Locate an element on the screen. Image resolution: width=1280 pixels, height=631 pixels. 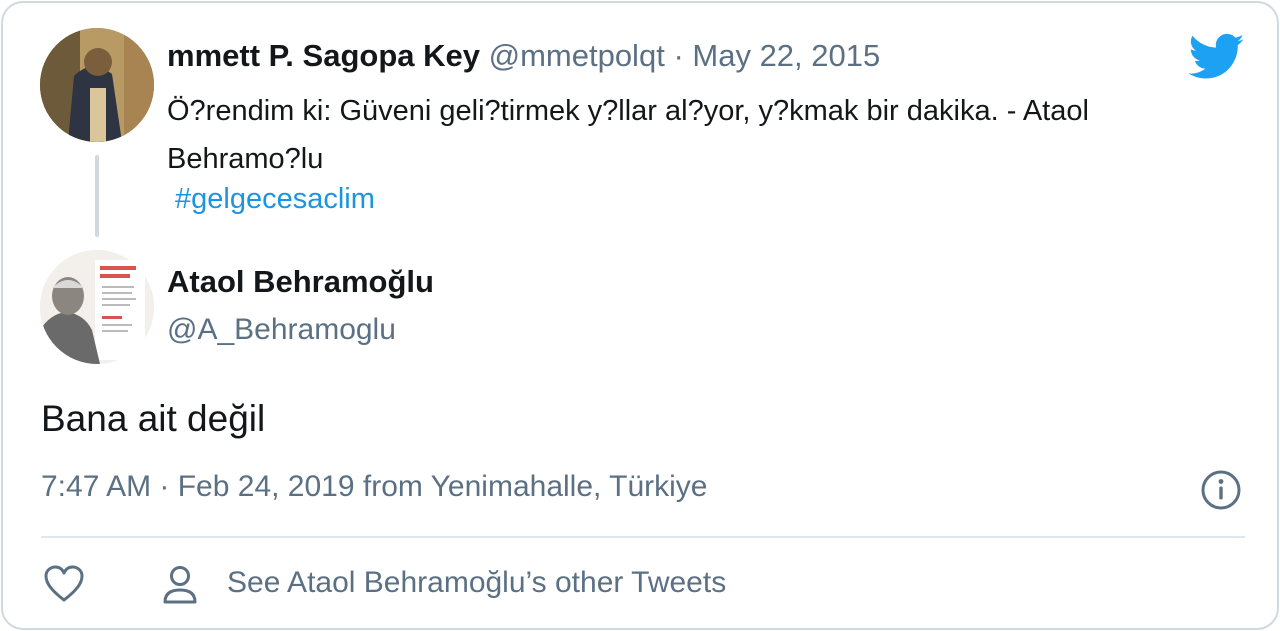
author-avatar-image is located at coordinates (97, 307).